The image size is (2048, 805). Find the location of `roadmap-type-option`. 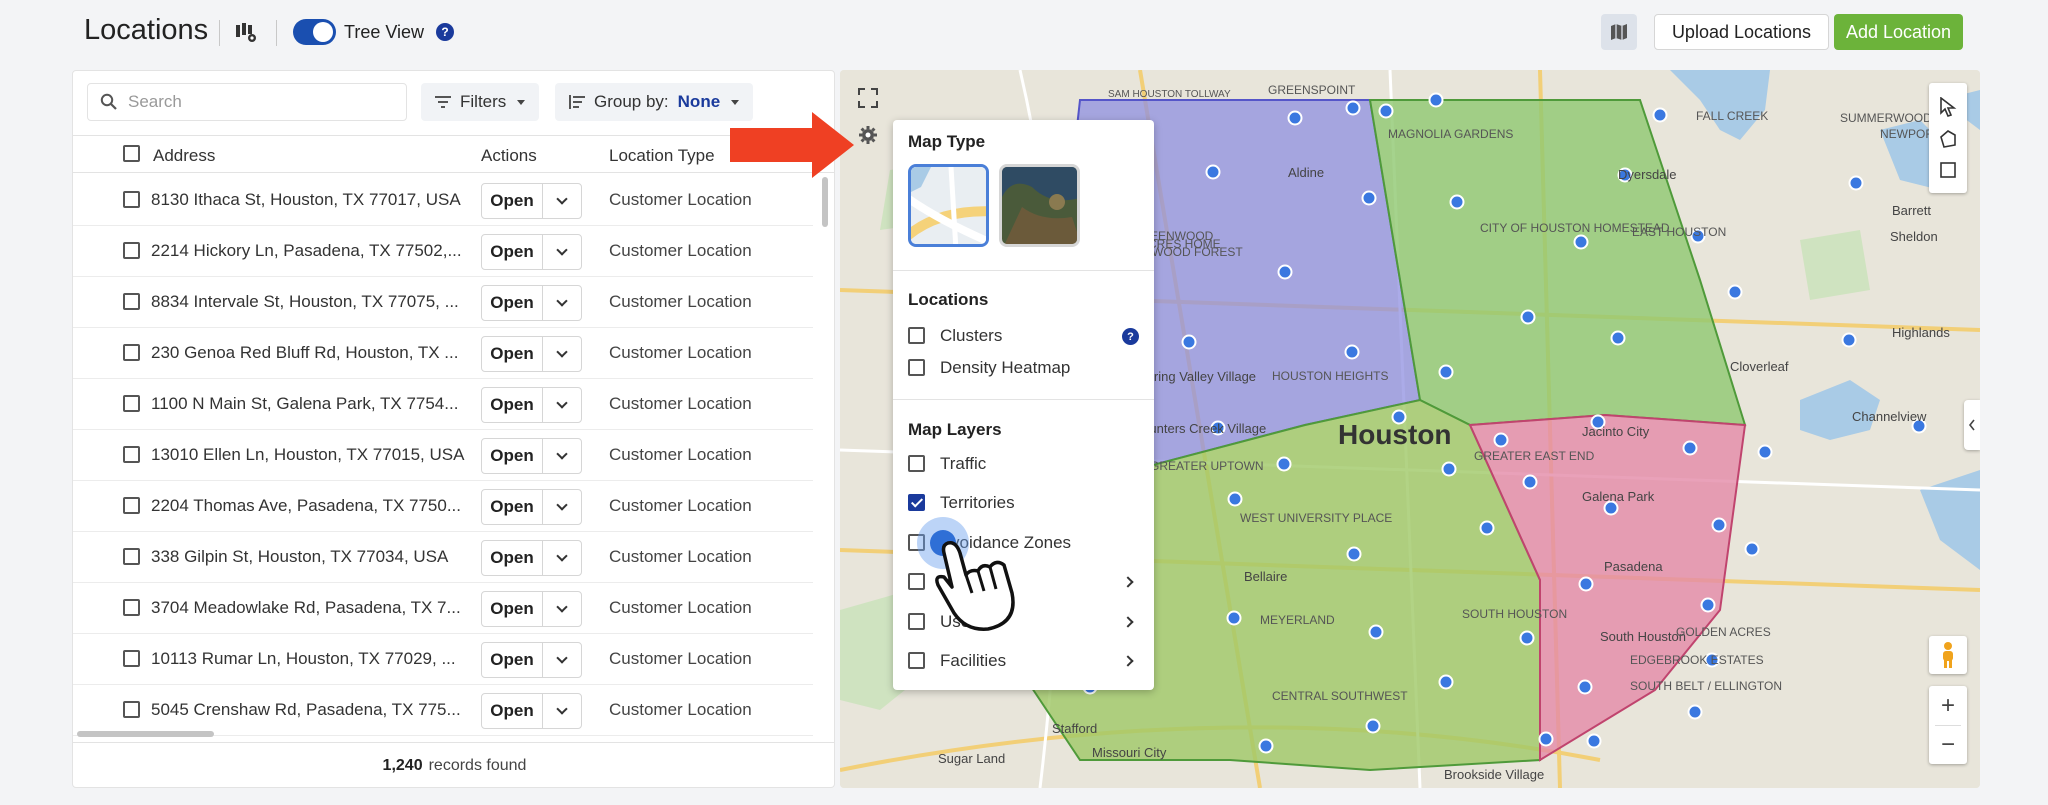

roadmap-type-option is located at coordinates (948, 205).